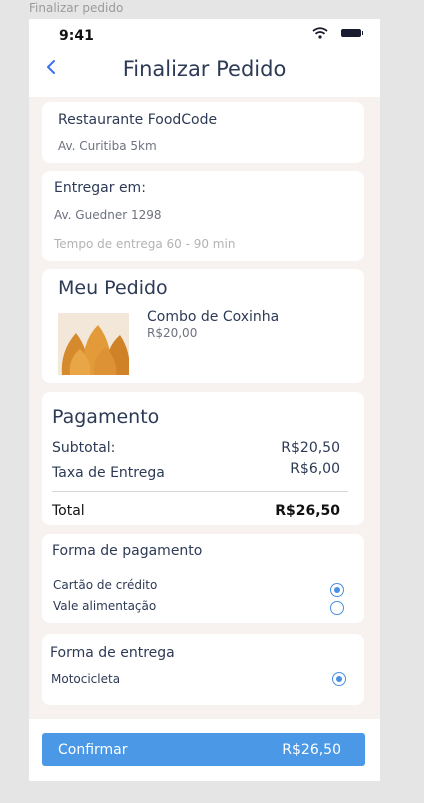  I want to click on wifi-icon, so click(320, 33).